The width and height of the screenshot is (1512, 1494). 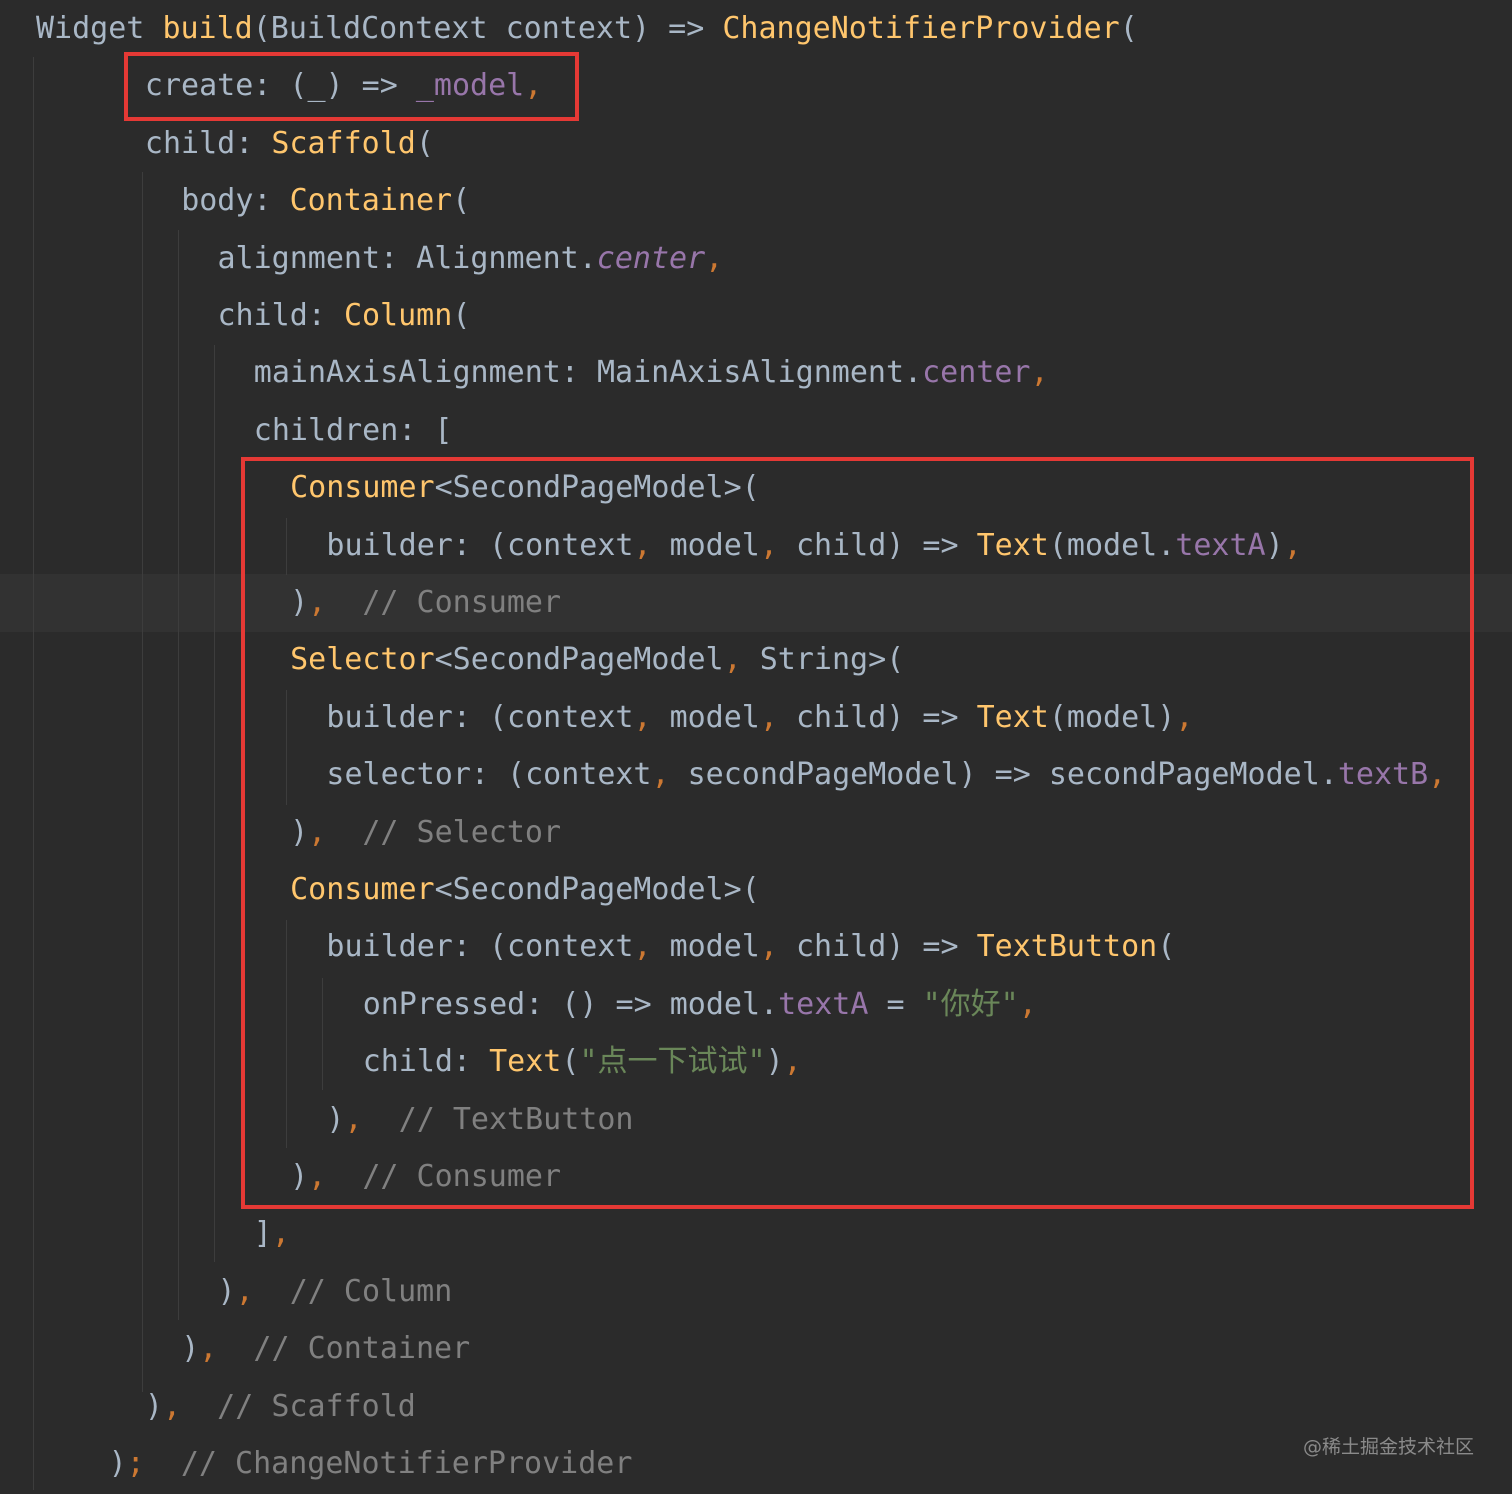 What do you see at coordinates (1388, 1447) in the screenshot?
I see `watermark: @稀土掘金技术社区` at bounding box center [1388, 1447].